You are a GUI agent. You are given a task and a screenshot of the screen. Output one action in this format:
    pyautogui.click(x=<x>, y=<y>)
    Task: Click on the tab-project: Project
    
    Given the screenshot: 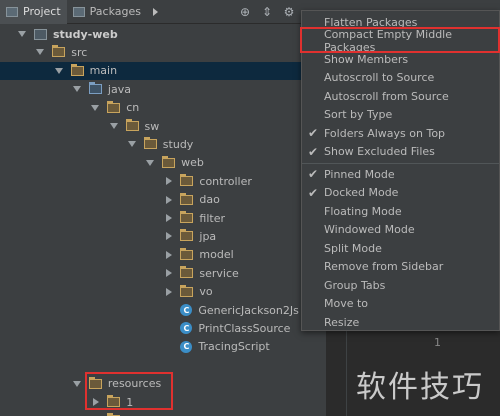 What is the action you would take?
    pyautogui.click(x=33, y=12)
    